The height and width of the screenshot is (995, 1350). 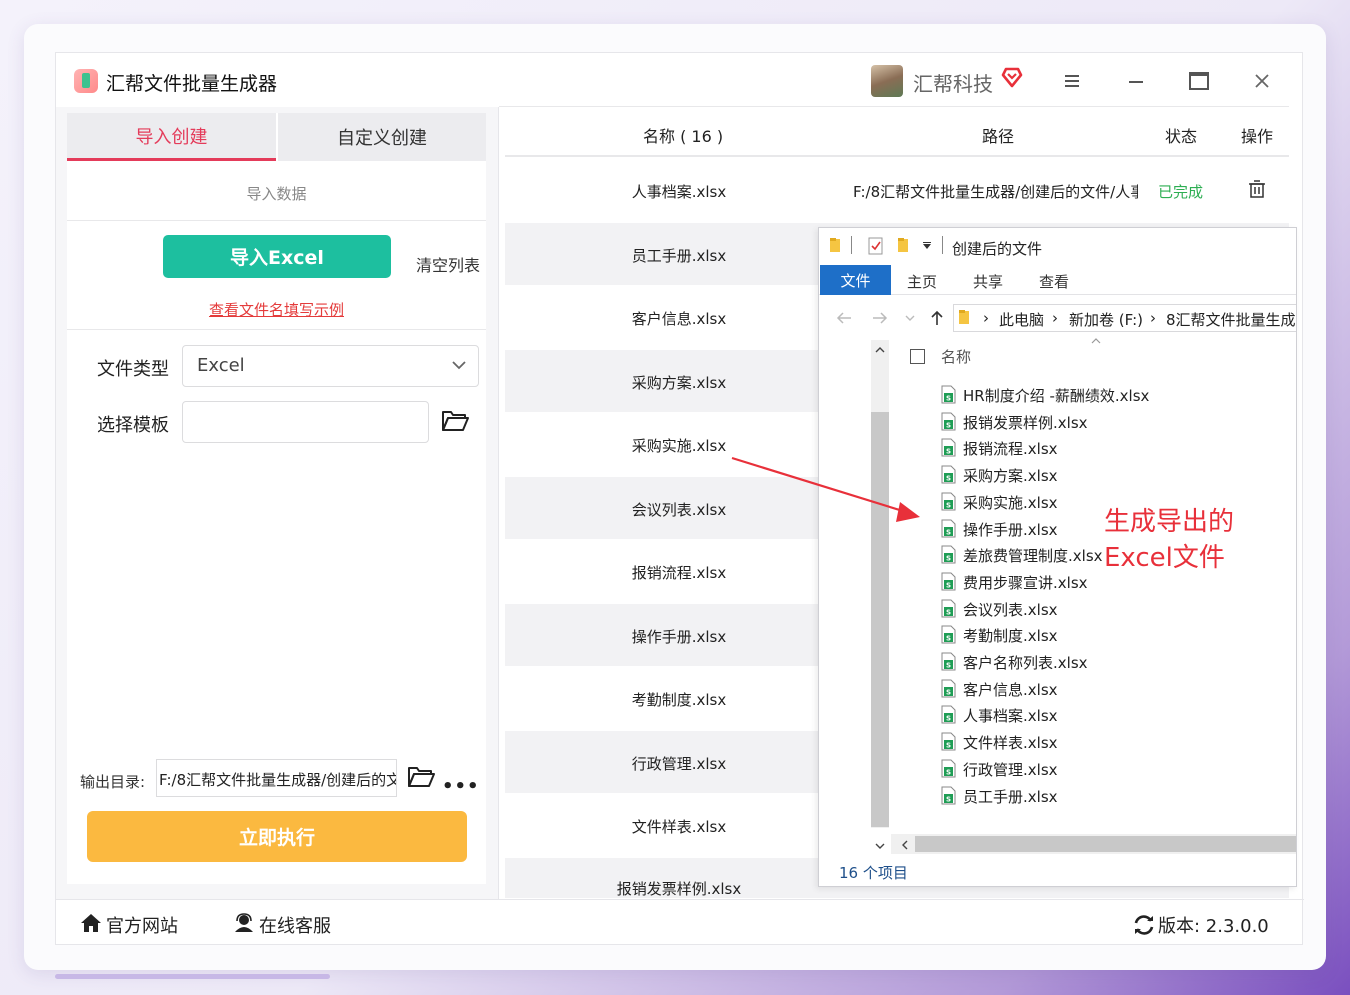 What do you see at coordinates (276, 309) in the screenshot?
I see `example-link: 查看文件名填写示例` at bounding box center [276, 309].